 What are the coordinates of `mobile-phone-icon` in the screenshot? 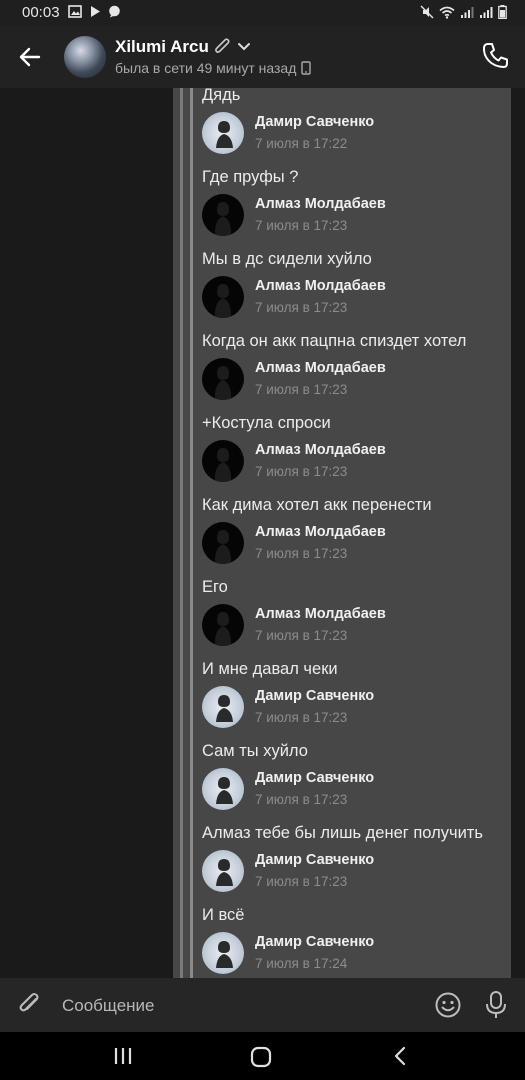 It's located at (306, 68).